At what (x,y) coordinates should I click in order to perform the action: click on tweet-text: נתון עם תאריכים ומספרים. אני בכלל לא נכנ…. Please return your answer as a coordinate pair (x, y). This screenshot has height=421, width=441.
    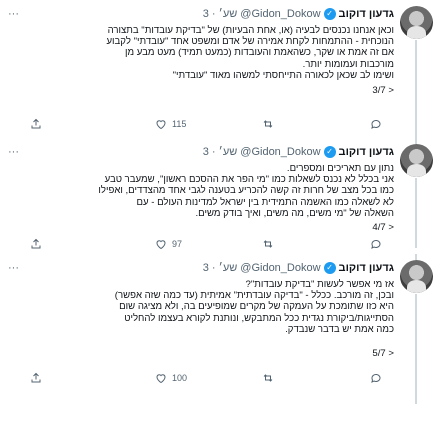
    Looking at the image, I should click on (246, 191).